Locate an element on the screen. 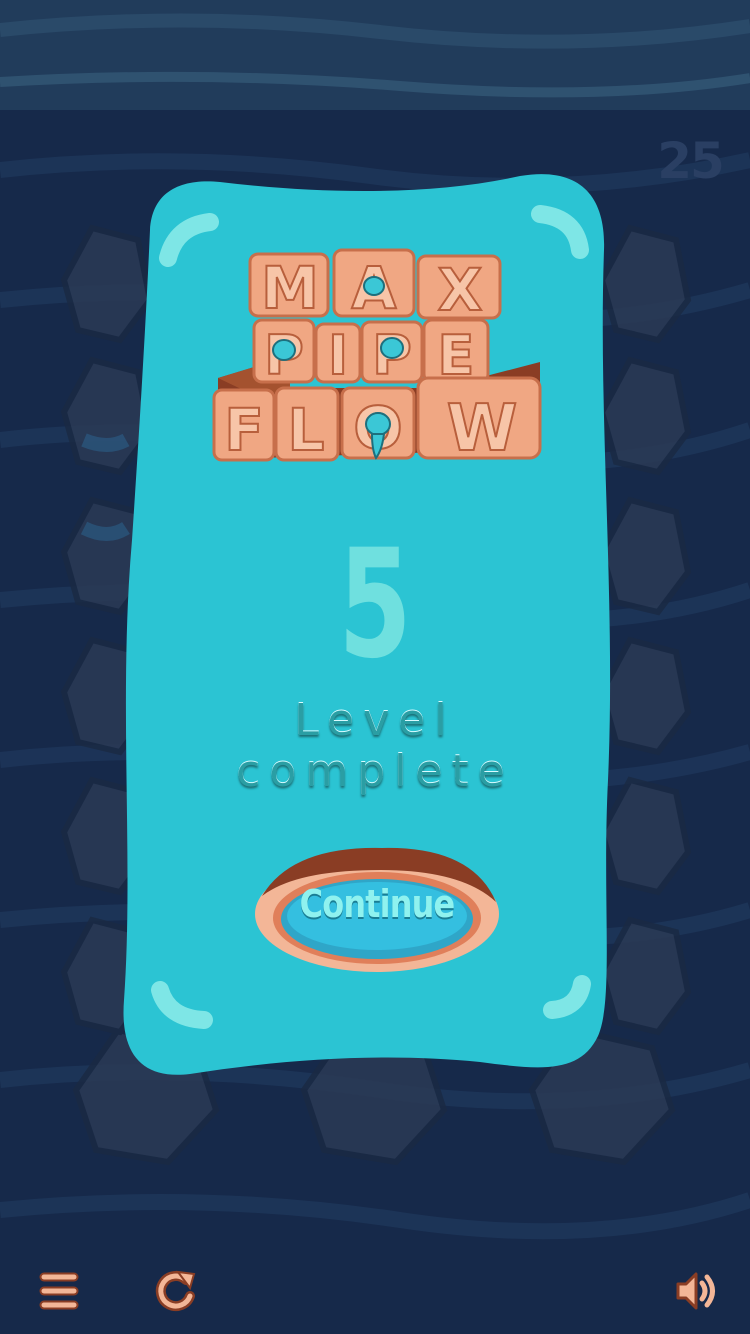  level-number: 5 is located at coordinates (375, 605).